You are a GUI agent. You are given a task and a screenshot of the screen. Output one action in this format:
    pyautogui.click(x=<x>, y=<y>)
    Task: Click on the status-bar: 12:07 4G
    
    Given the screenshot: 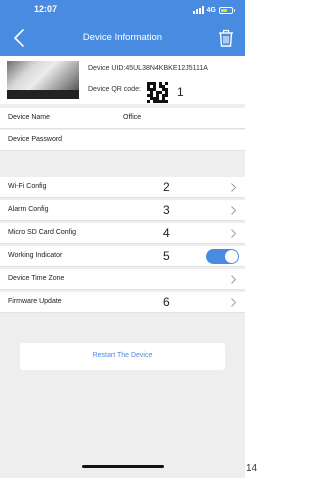 What is the action you would take?
    pyautogui.click(x=122, y=10)
    